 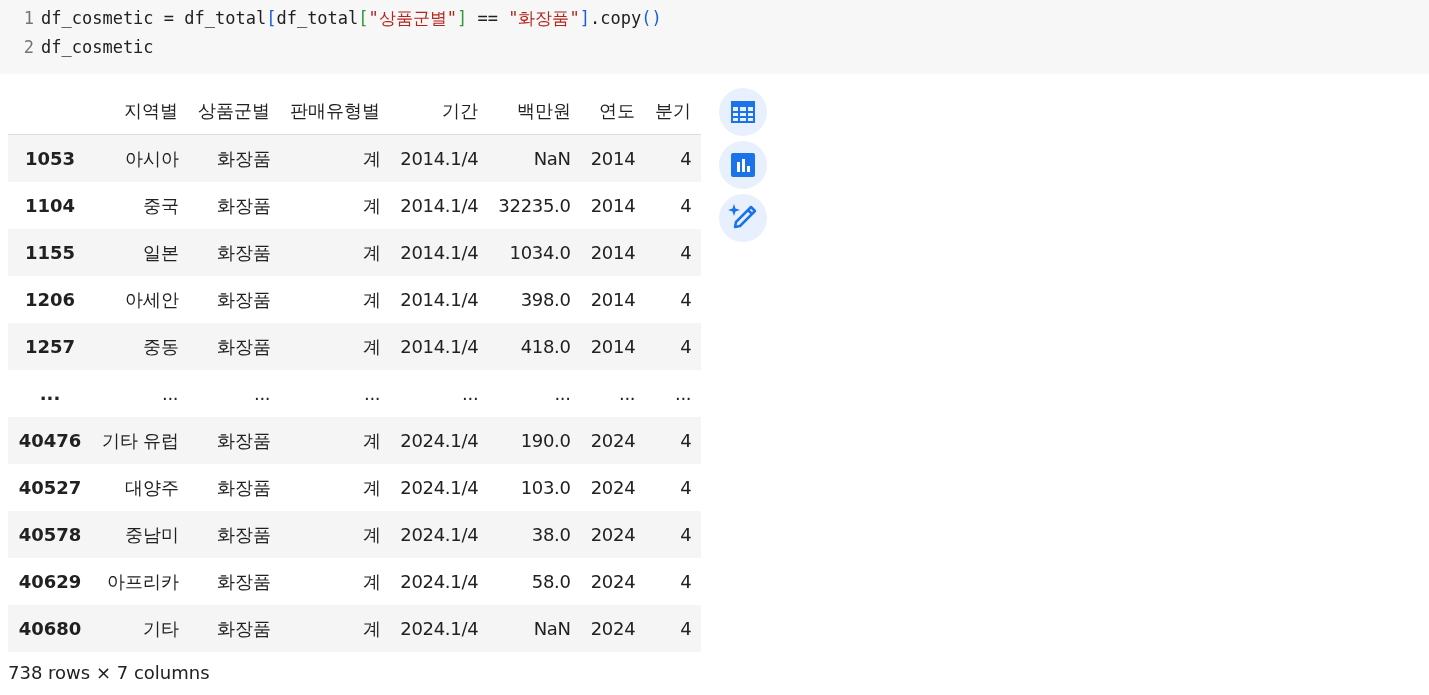 I want to click on row-index: 1257, so click(x=50, y=346).